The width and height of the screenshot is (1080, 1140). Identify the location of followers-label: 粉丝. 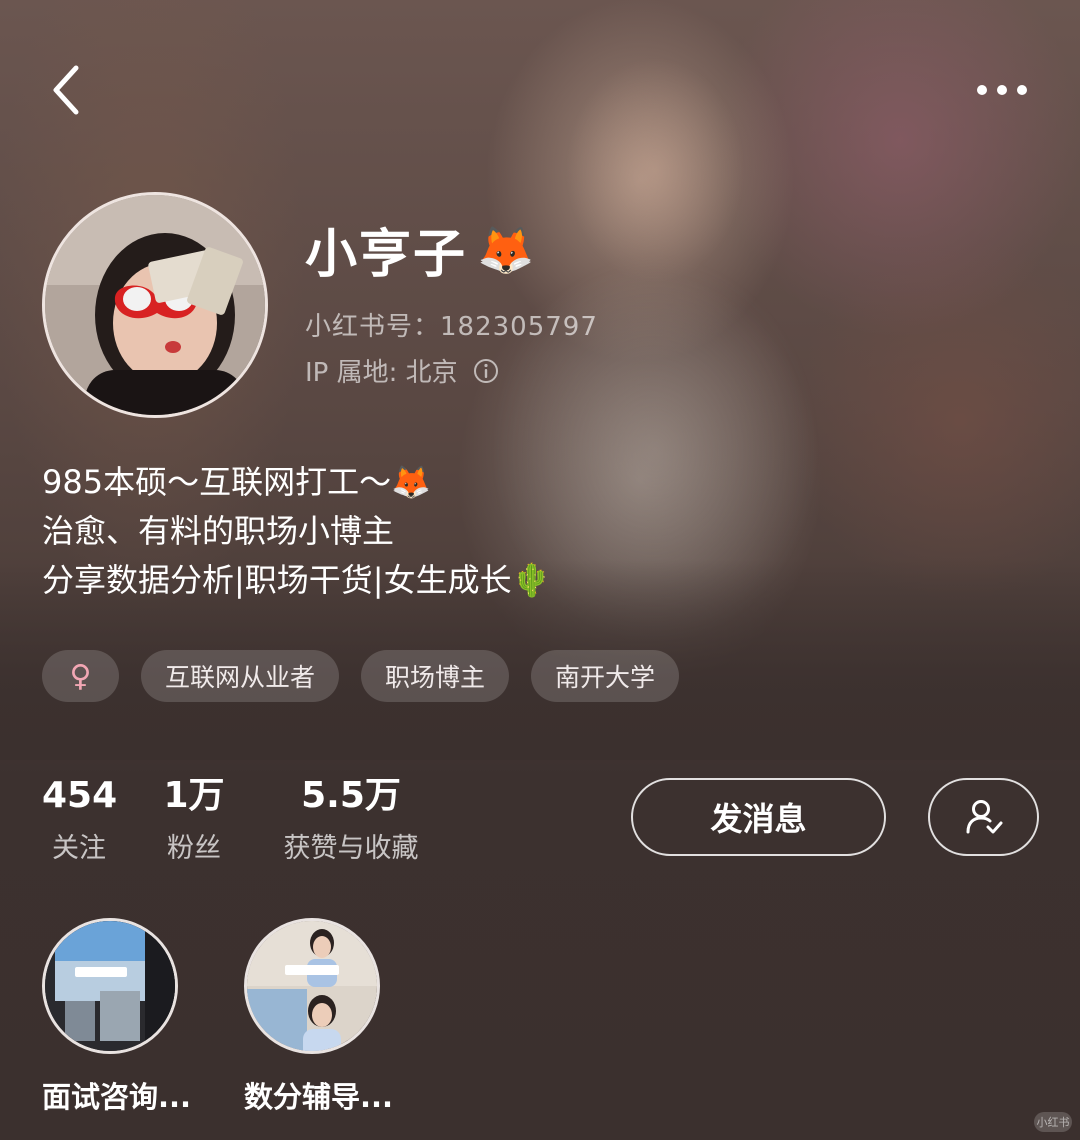
(194, 848).